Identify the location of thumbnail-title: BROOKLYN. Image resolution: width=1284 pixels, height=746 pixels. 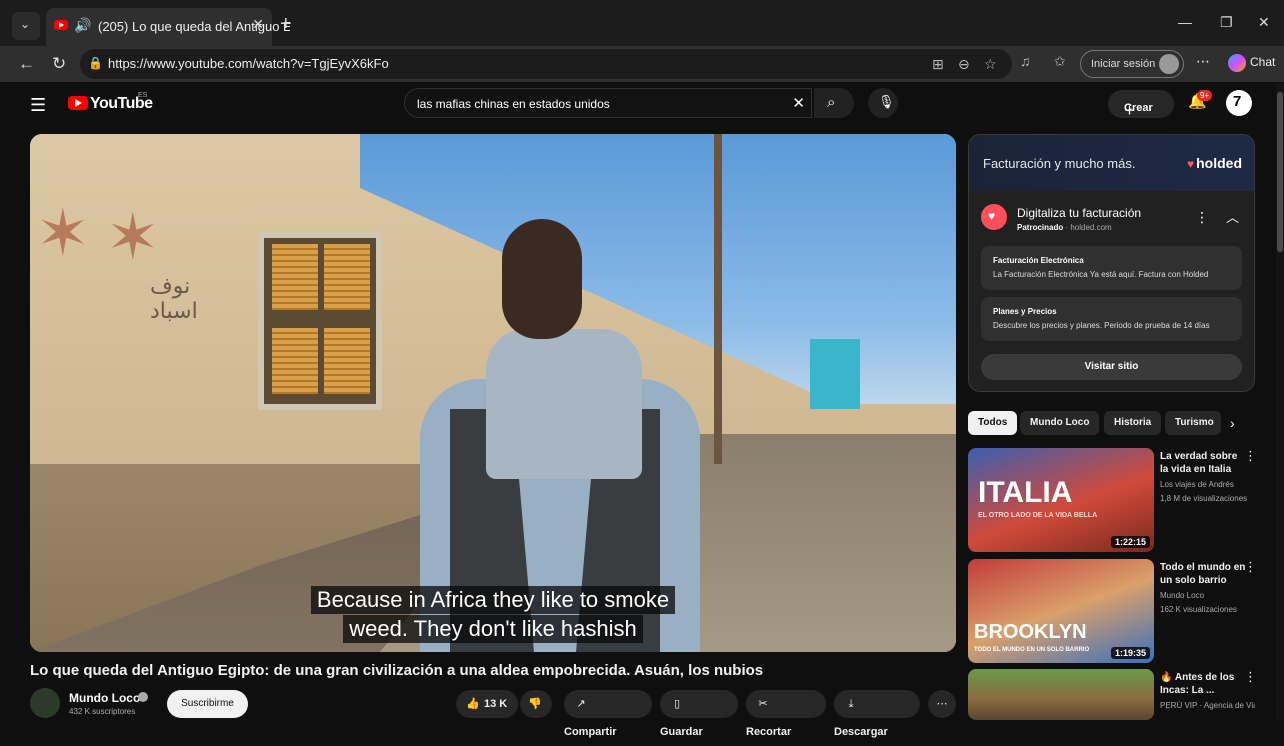
(1030, 632).